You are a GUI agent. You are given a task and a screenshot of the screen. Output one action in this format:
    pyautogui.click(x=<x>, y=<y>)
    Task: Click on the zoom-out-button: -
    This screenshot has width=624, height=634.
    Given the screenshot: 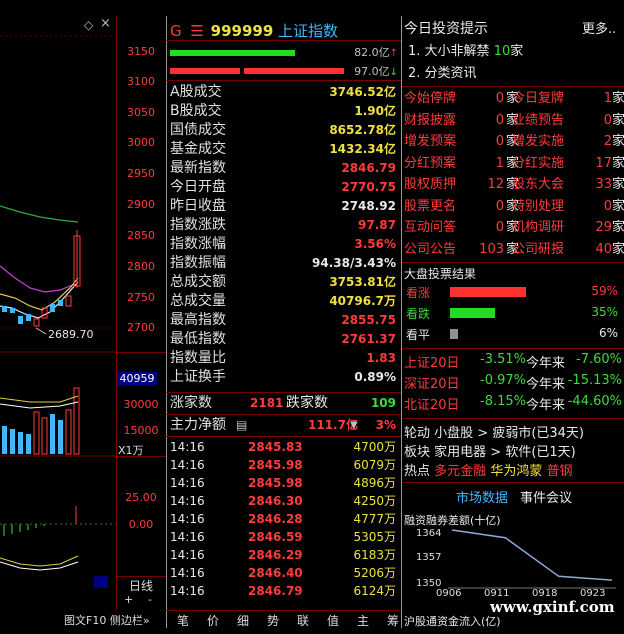 What is the action you would take?
    pyautogui.click(x=150, y=599)
    